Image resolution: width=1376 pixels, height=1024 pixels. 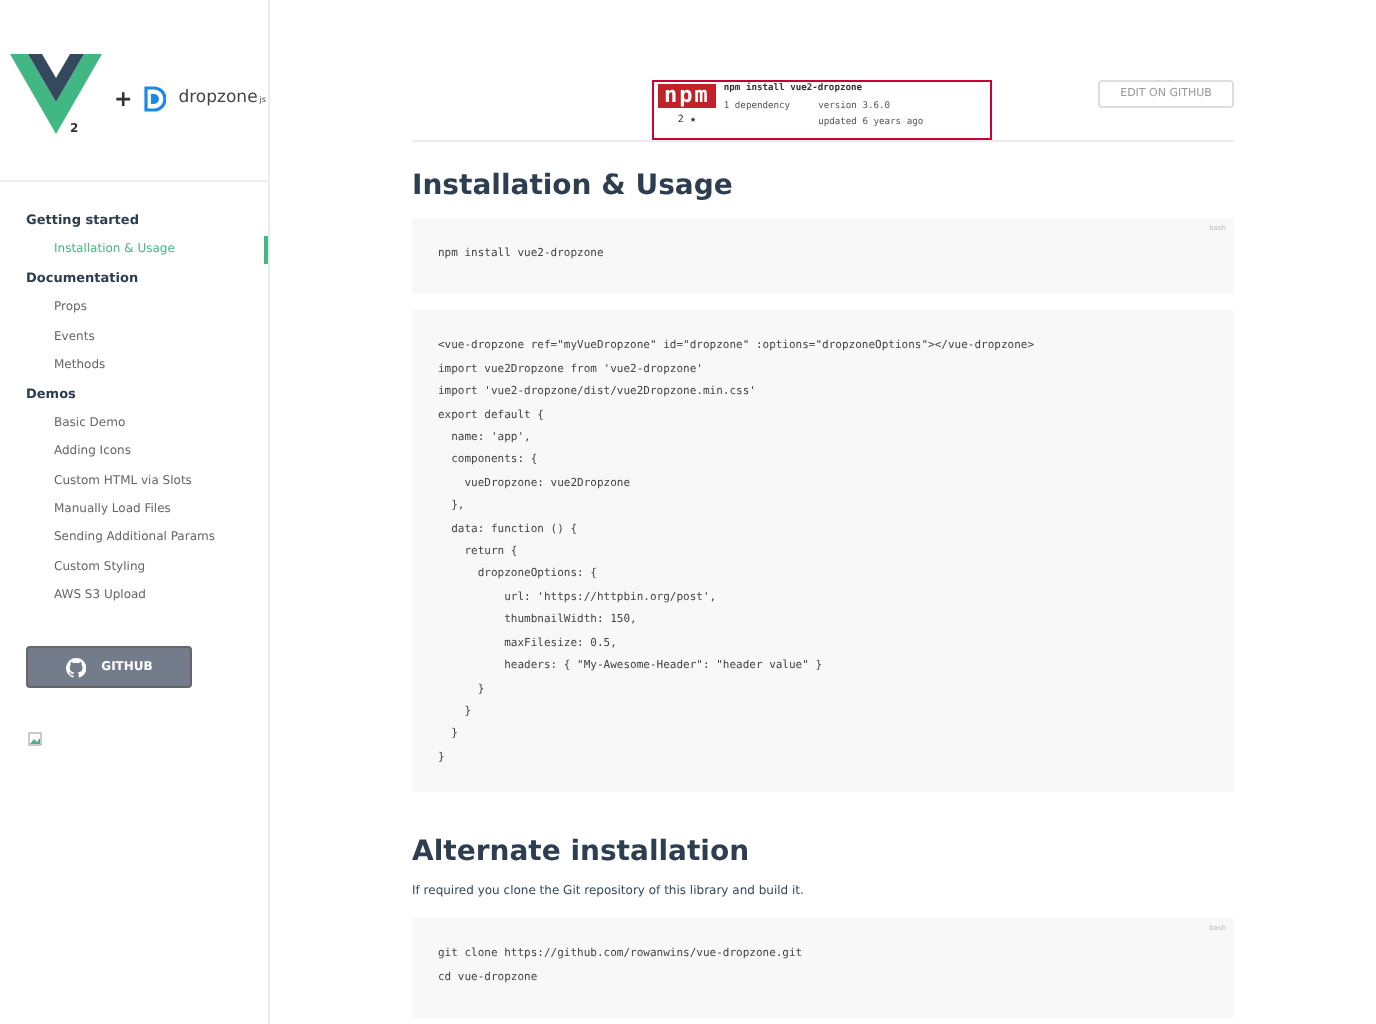 What do you see at coordinates (56, 94) in the screenshot?
I see `vue-logo-icon` at bounding box center [56, 94].